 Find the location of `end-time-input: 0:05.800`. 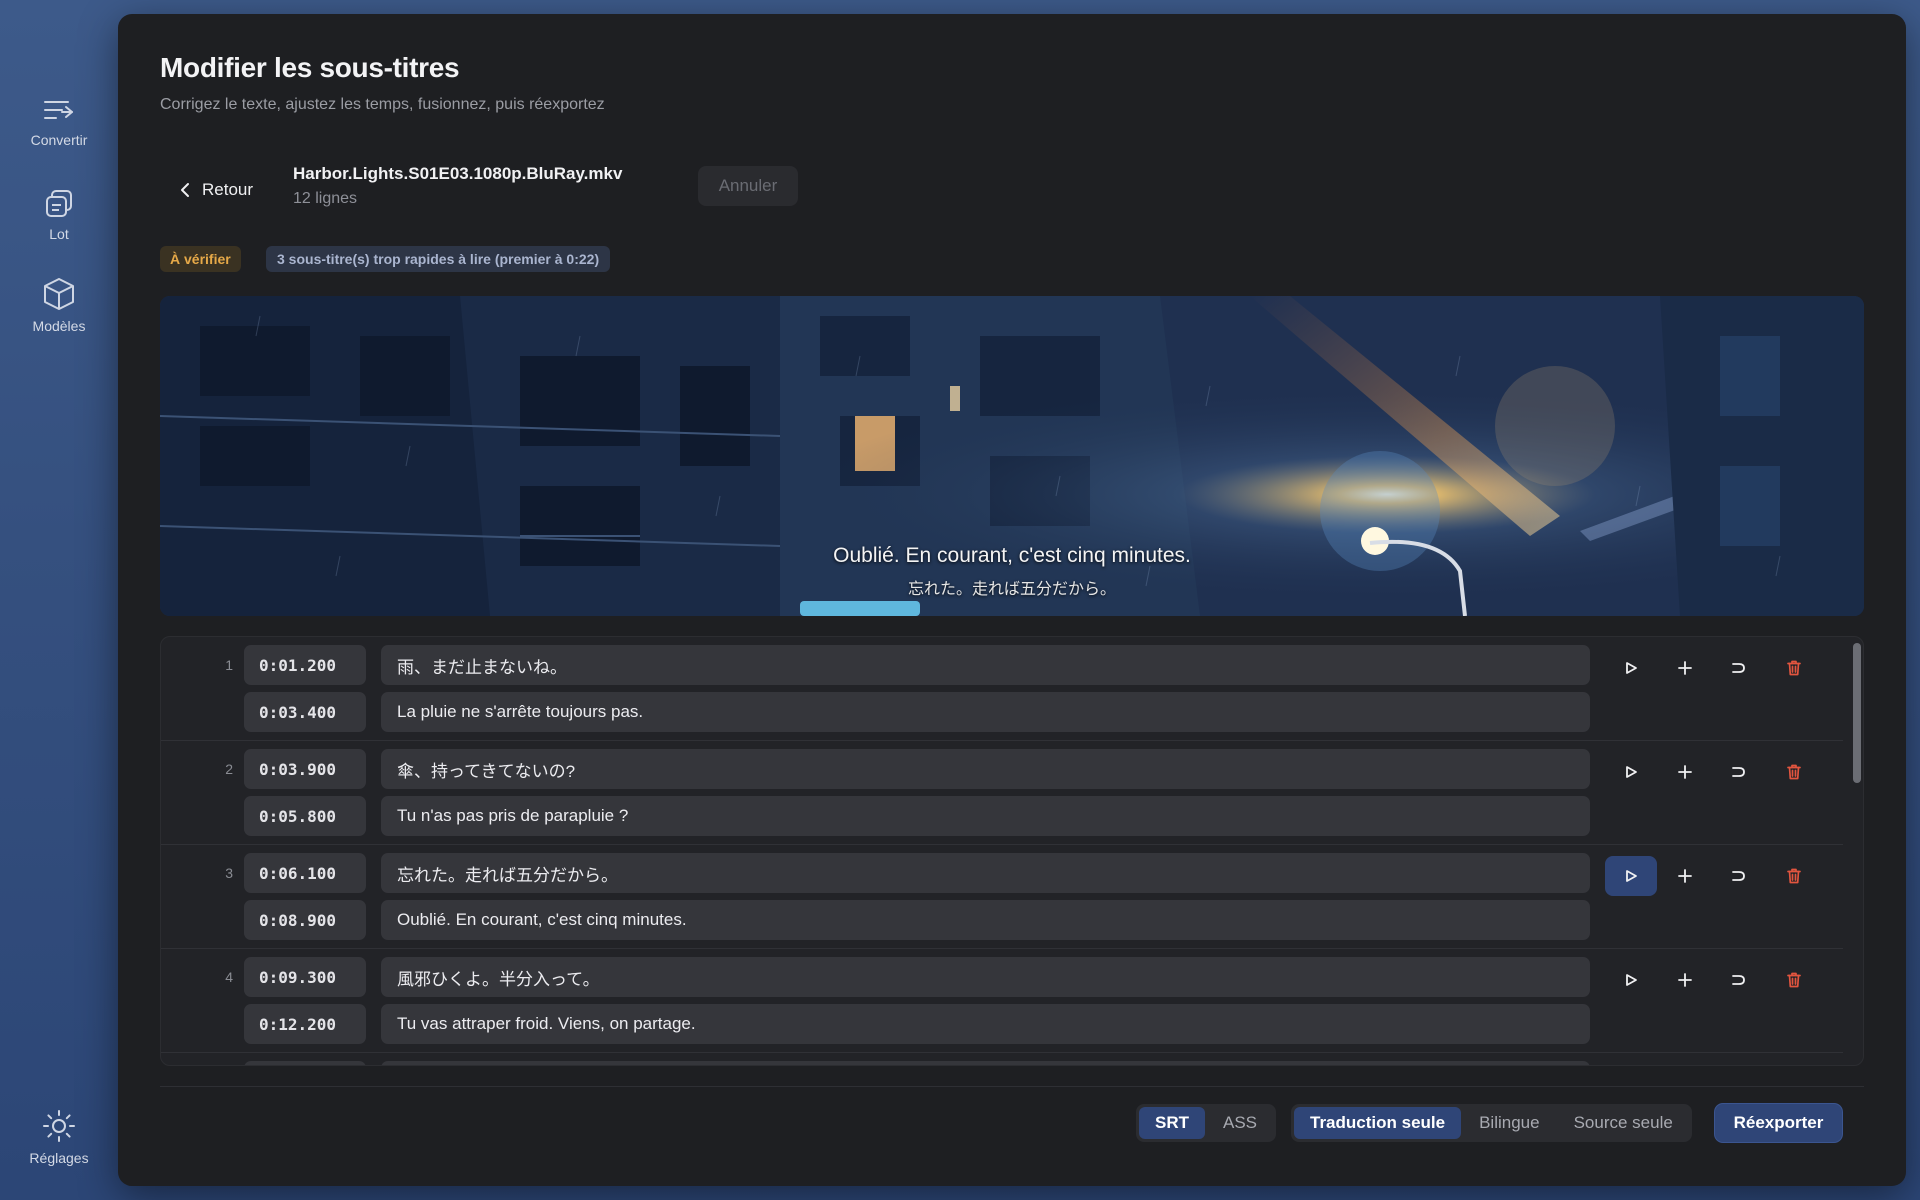

end-time-input: 0:05.800 is located at coordinates (305, 816).